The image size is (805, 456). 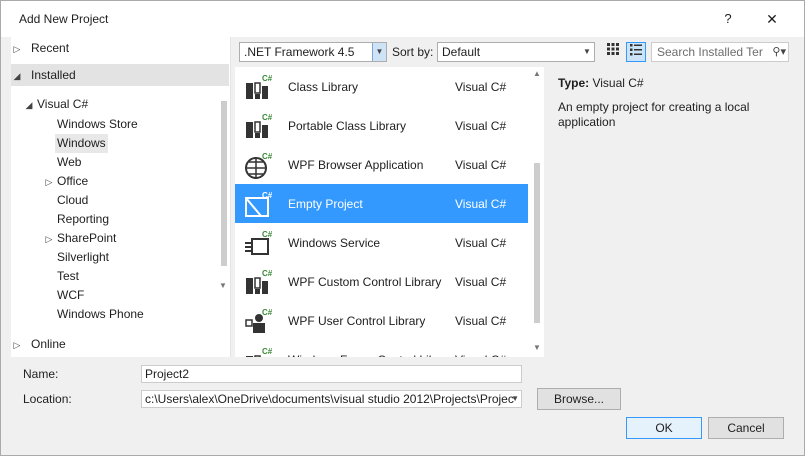 What do you see at coordinates (83, 219) in the screenshot?
I see `tree-node-reporting: Reporting` at bounding box center [83, 219].